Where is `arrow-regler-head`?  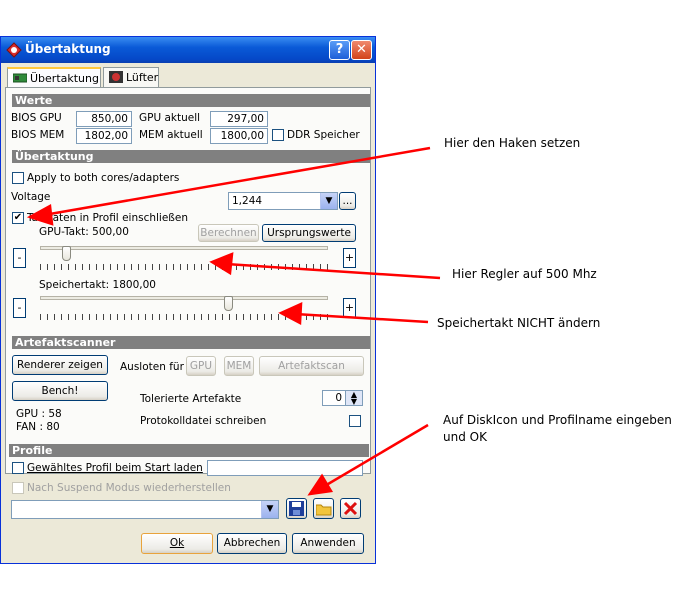
arrow-regler-head is located at coordinates (221, 264).